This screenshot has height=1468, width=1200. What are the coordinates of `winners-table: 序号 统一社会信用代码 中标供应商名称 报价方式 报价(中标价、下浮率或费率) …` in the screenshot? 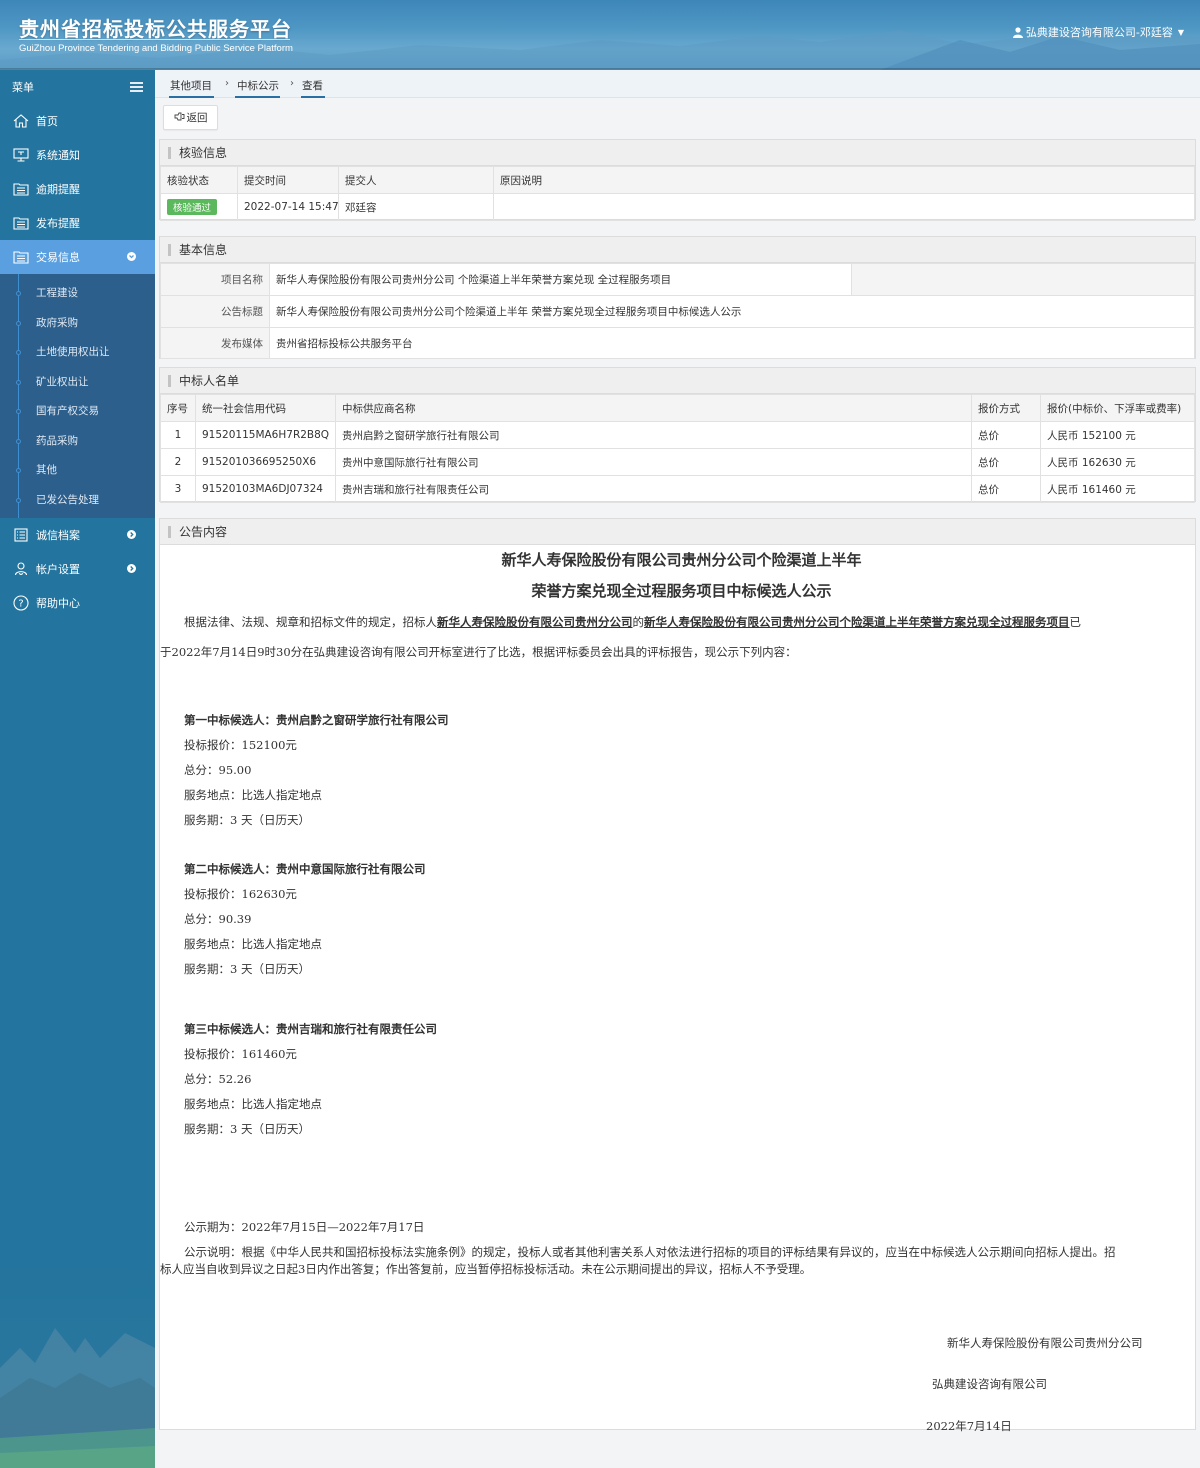 It's located at (677, 448).